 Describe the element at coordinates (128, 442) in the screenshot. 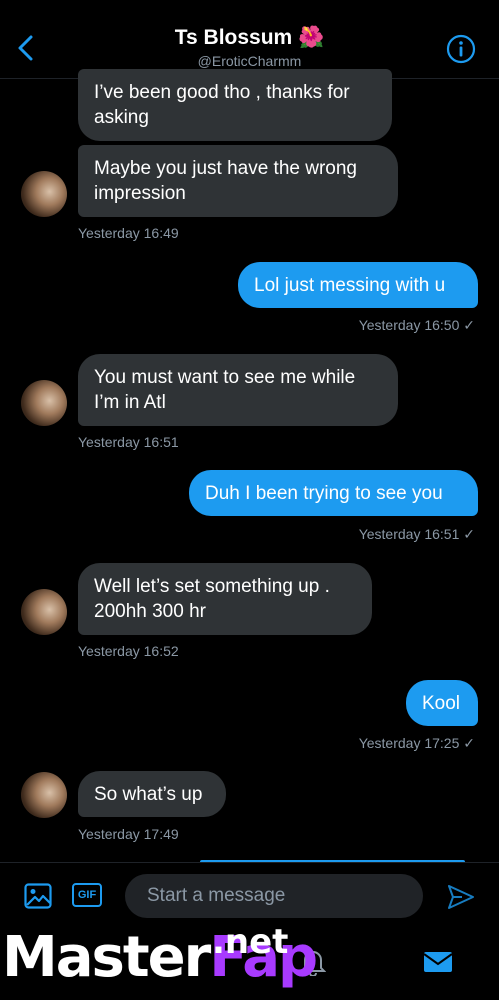

I see `message-timestamp: Yesterday 16:51` at that location.